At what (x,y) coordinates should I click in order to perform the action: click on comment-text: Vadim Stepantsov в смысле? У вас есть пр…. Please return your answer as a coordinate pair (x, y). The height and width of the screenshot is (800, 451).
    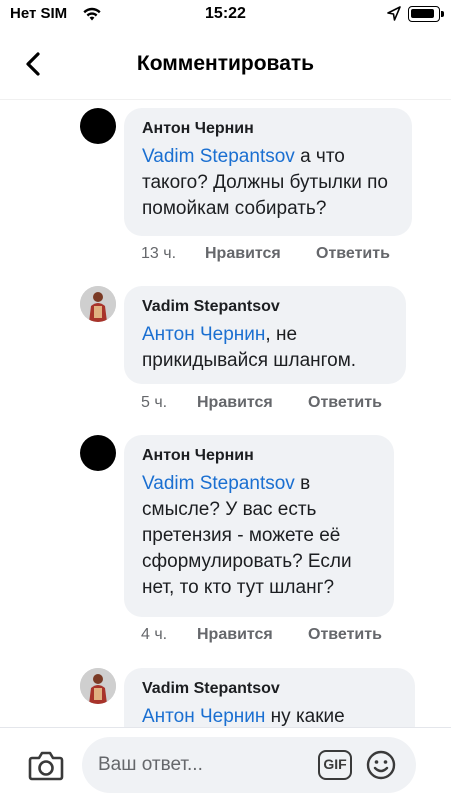
    Looking at the image, I should click on (259, 536).